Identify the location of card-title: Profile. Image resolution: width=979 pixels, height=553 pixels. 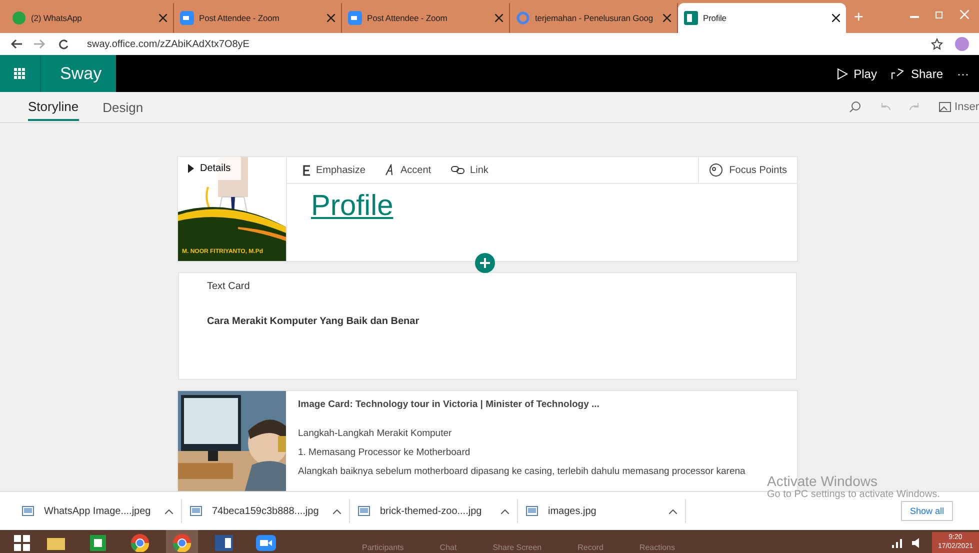
(554, 206).